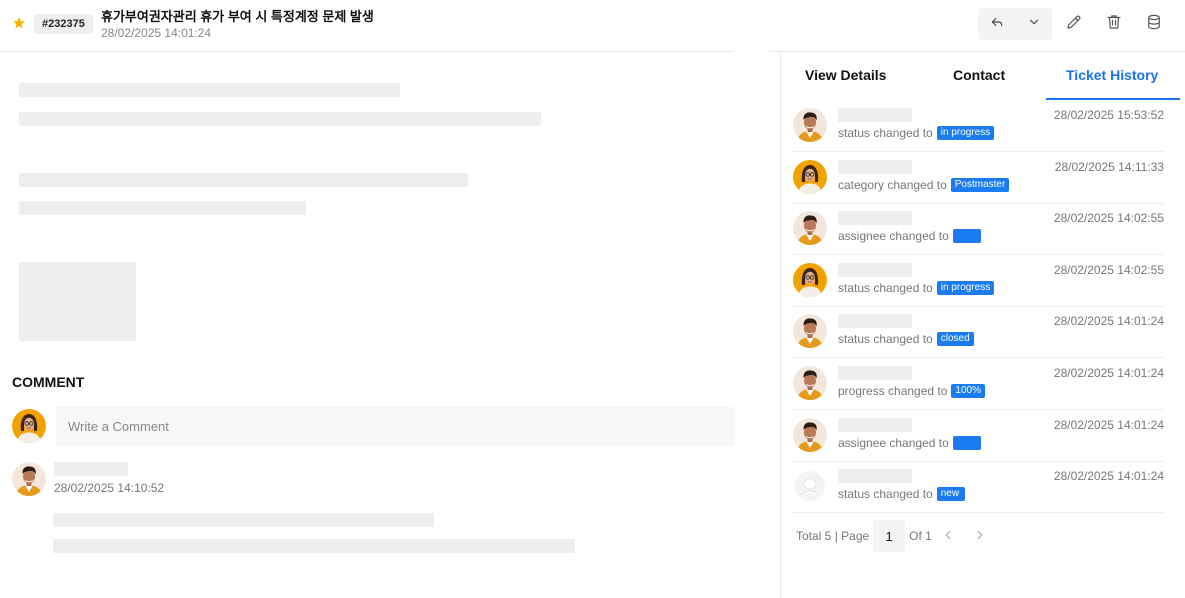  I want to click on history-row: assignee changed to 28/02/2025 14:02:55, so click(978, 229).